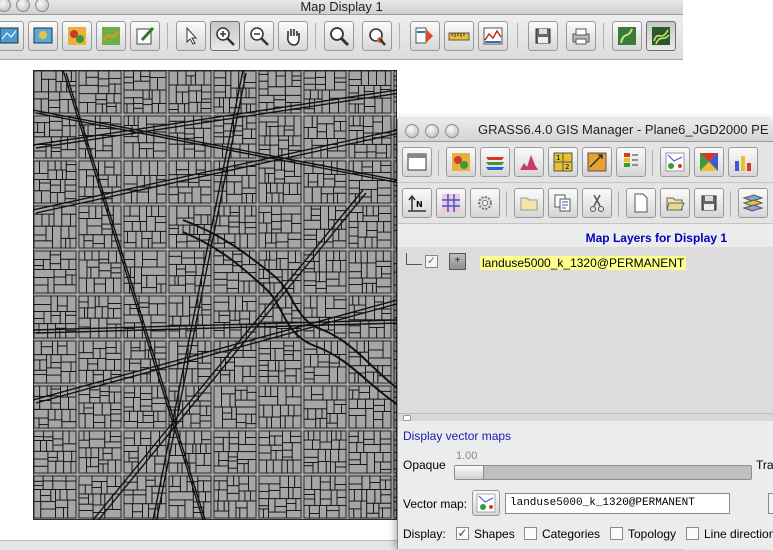 Image resolution: width=773 pixels, height=550 pixels. I want to click on add-vector-button, so click(675, 162).